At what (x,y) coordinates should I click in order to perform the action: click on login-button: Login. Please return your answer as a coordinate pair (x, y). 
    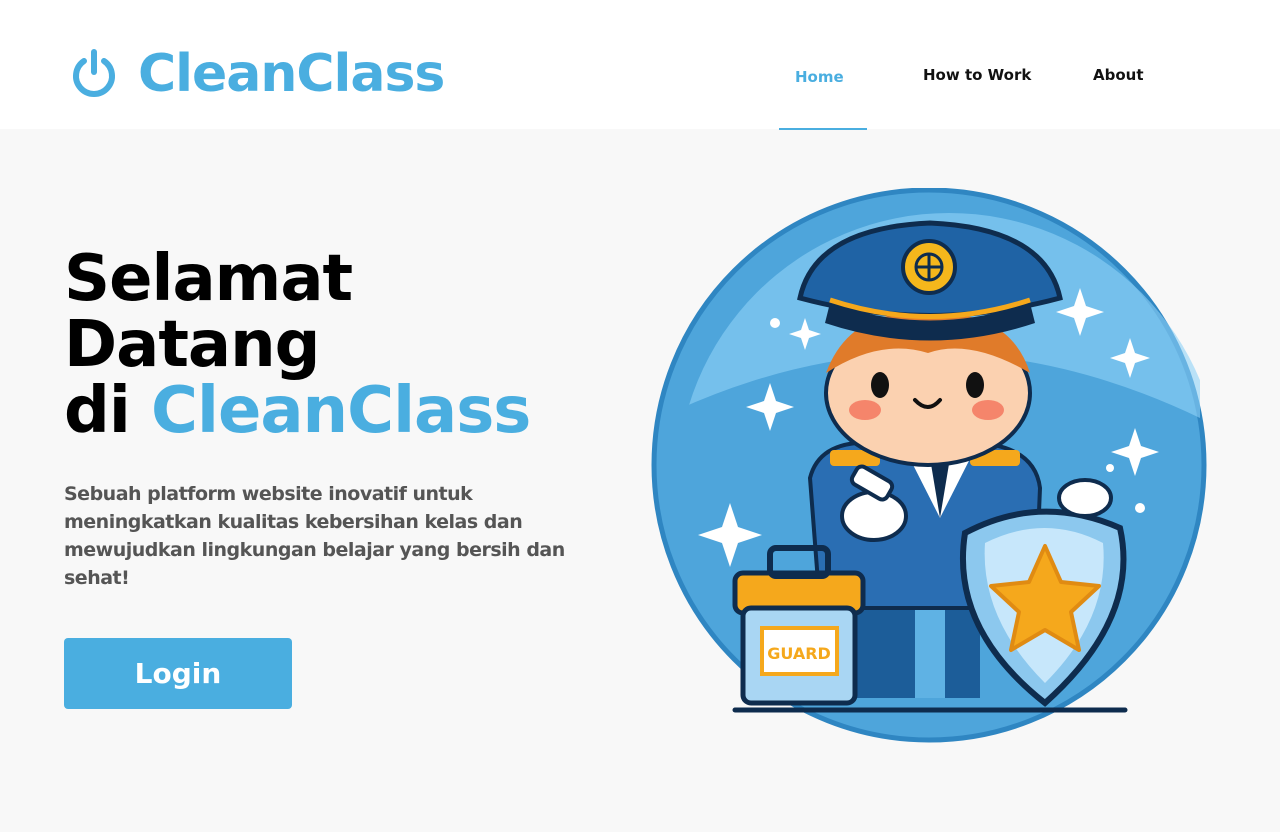
    Looking at the image, I should click on (178, 673).